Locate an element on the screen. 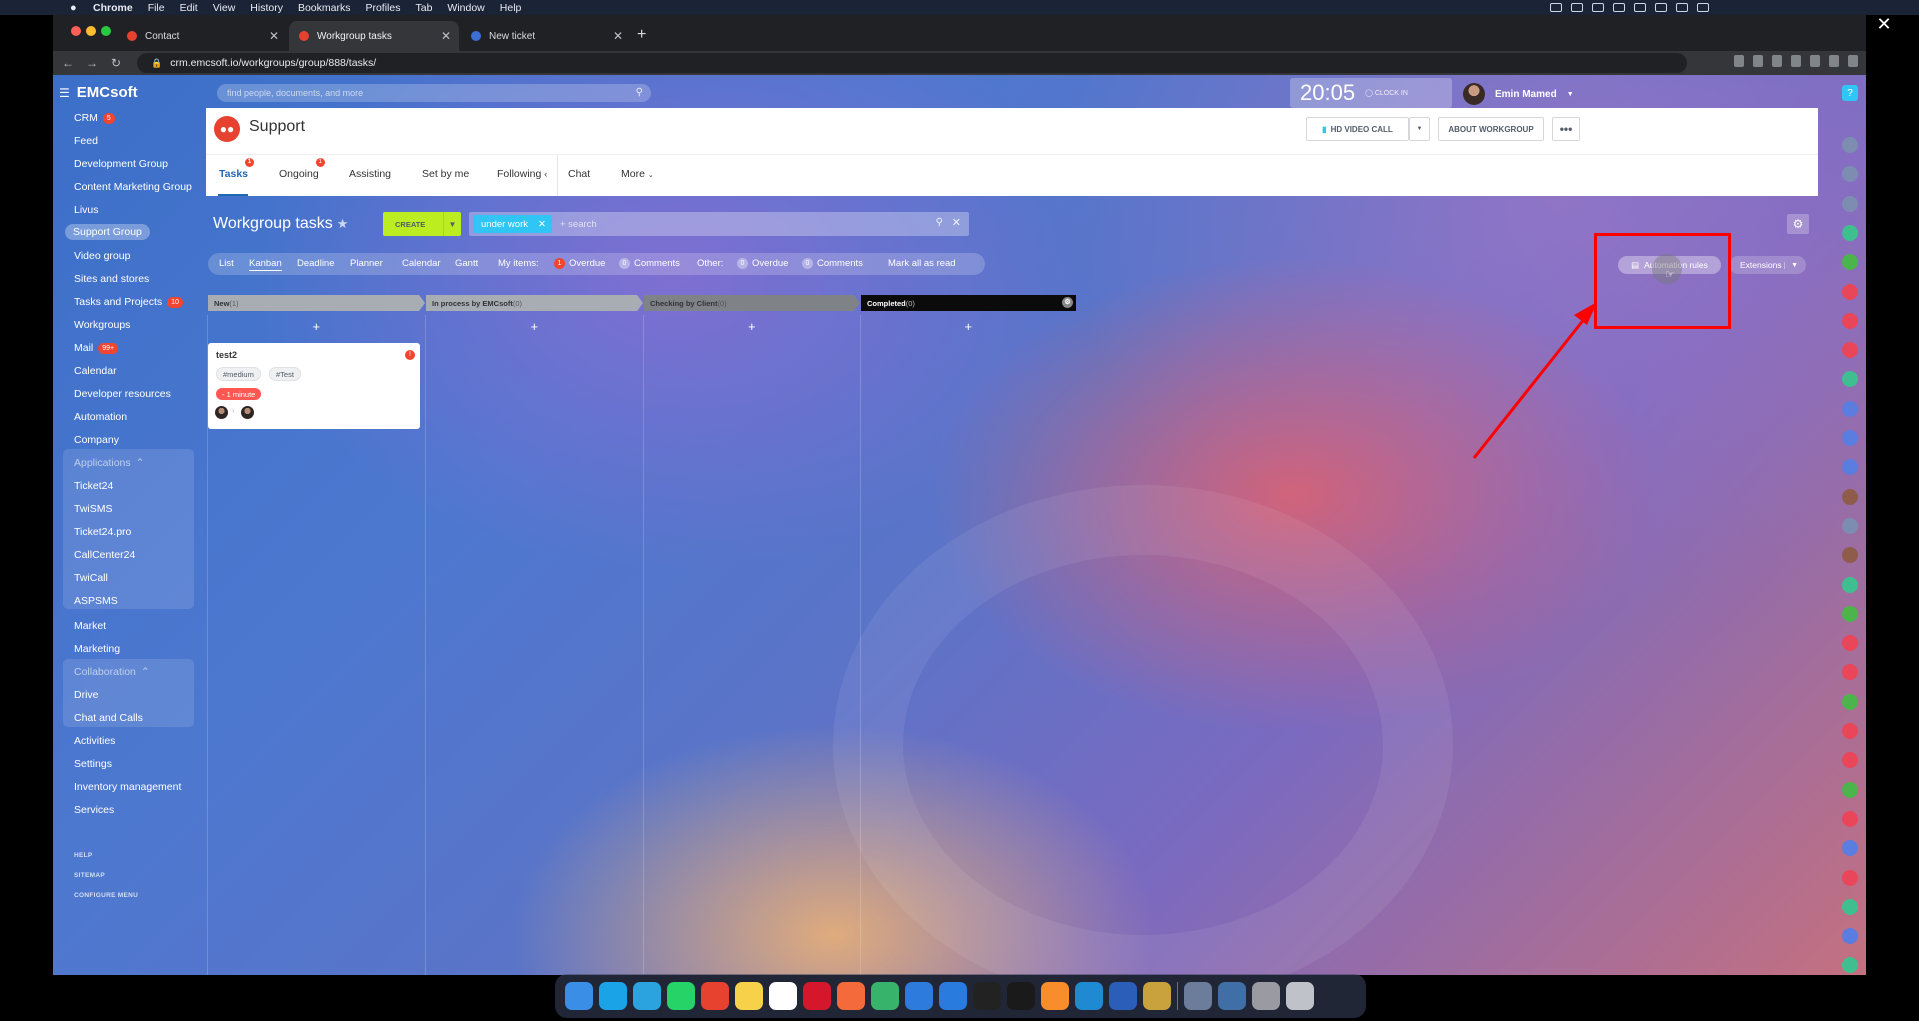 The image size is (1919, 1021). menu-item-automation: Automation is located at coordinates (100, 417).